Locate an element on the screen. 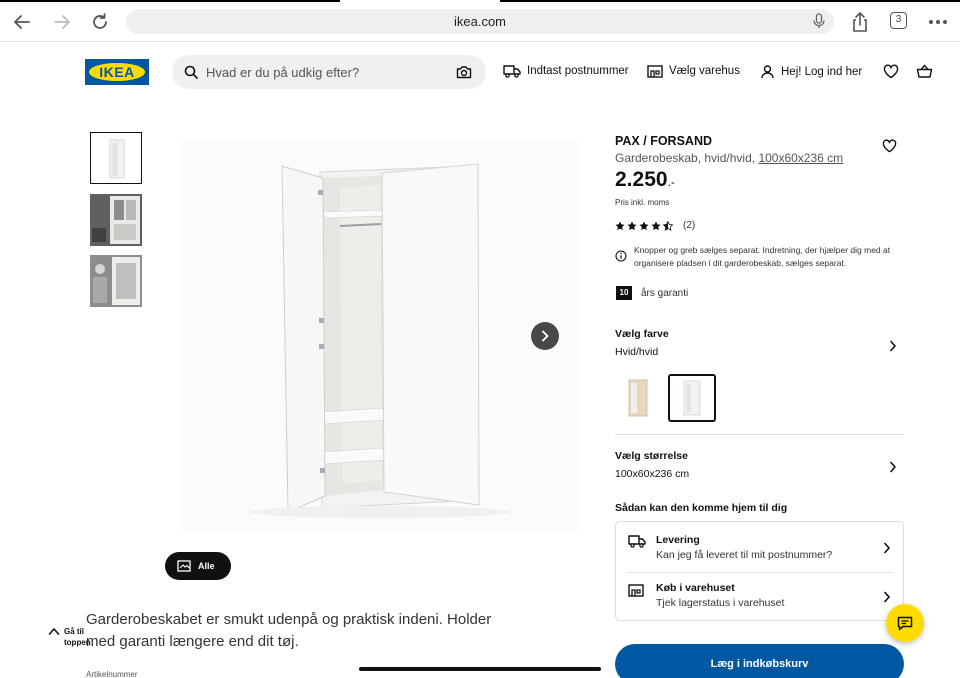 Image resolution: width=960 pixels, height=678 pixels. browser-toolbar: ikea.com 3 is located at coordinates (480, 21).